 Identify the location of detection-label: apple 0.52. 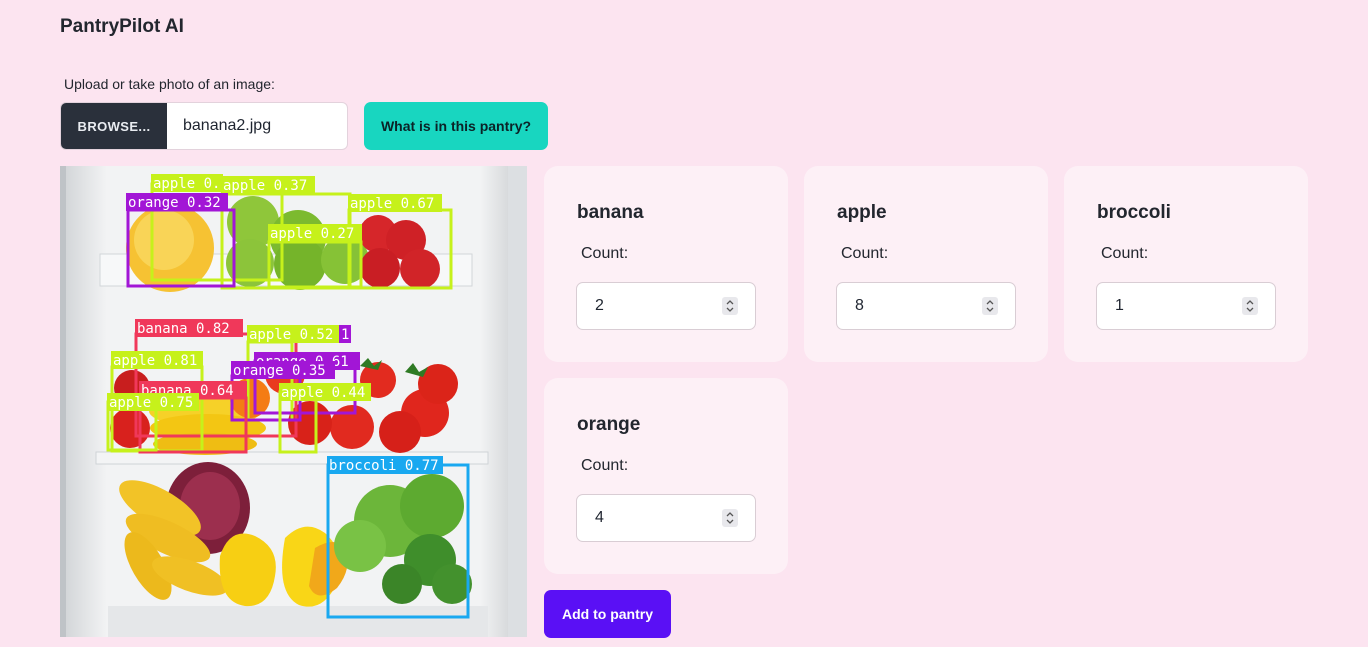
(291, 335).